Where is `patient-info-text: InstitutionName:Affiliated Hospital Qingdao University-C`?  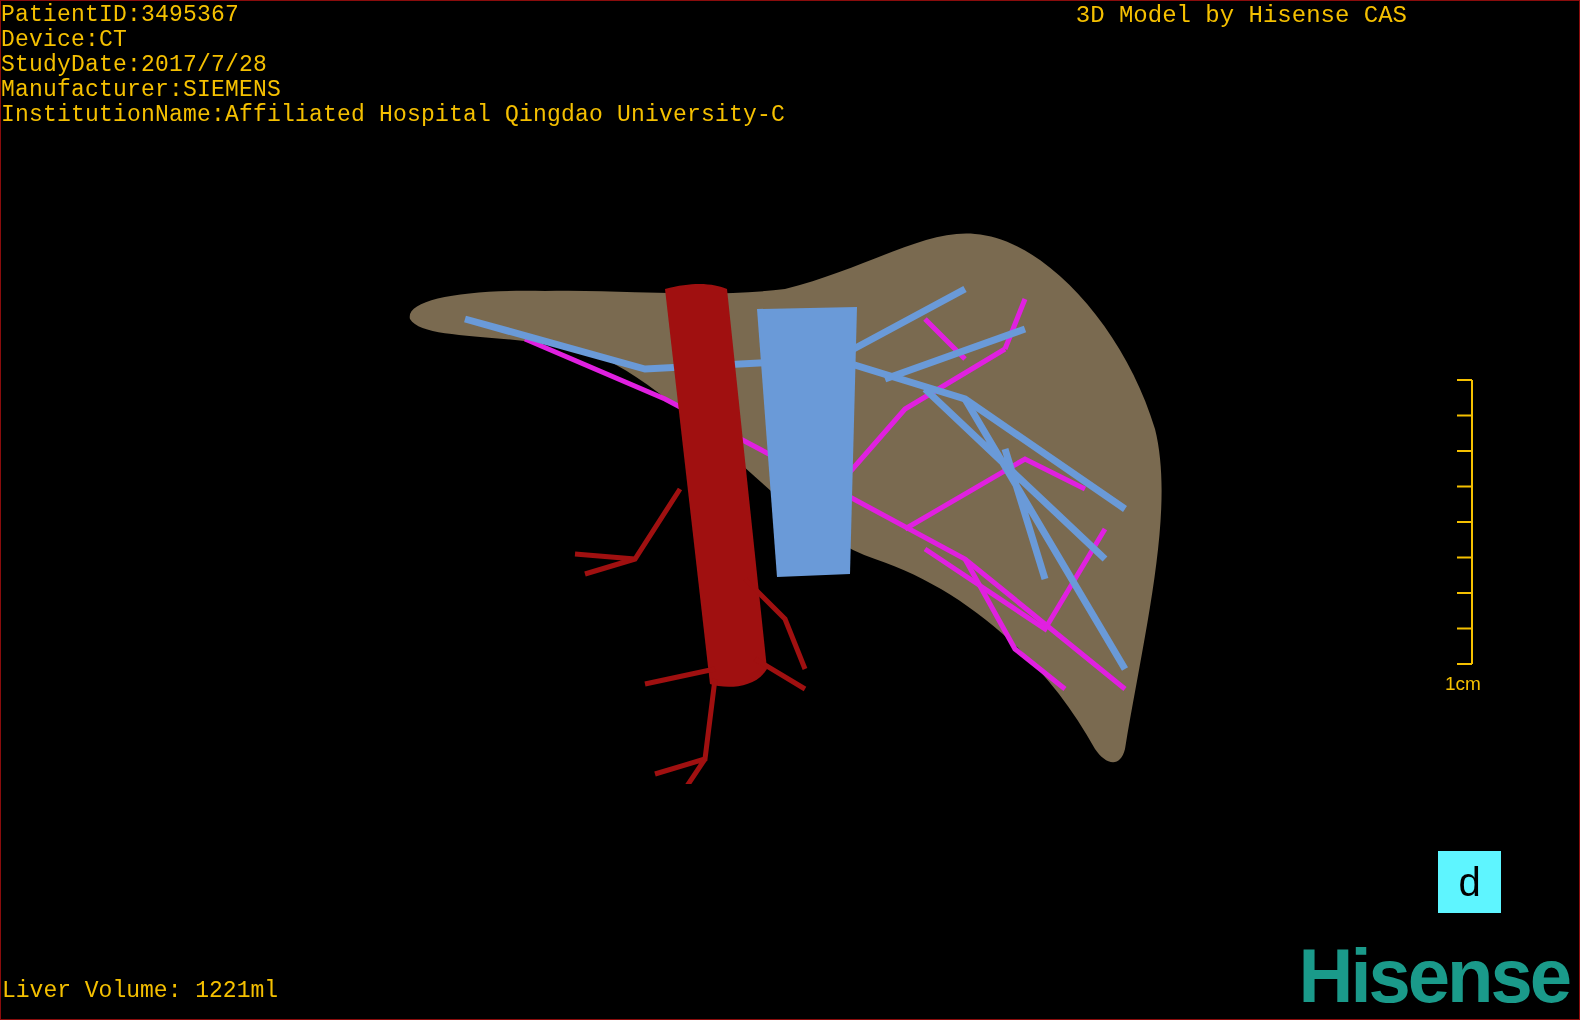 patient-info-text: InstitutionName:Affiliated Hospital Qingdao University-C is located at coordinates (393, 115).